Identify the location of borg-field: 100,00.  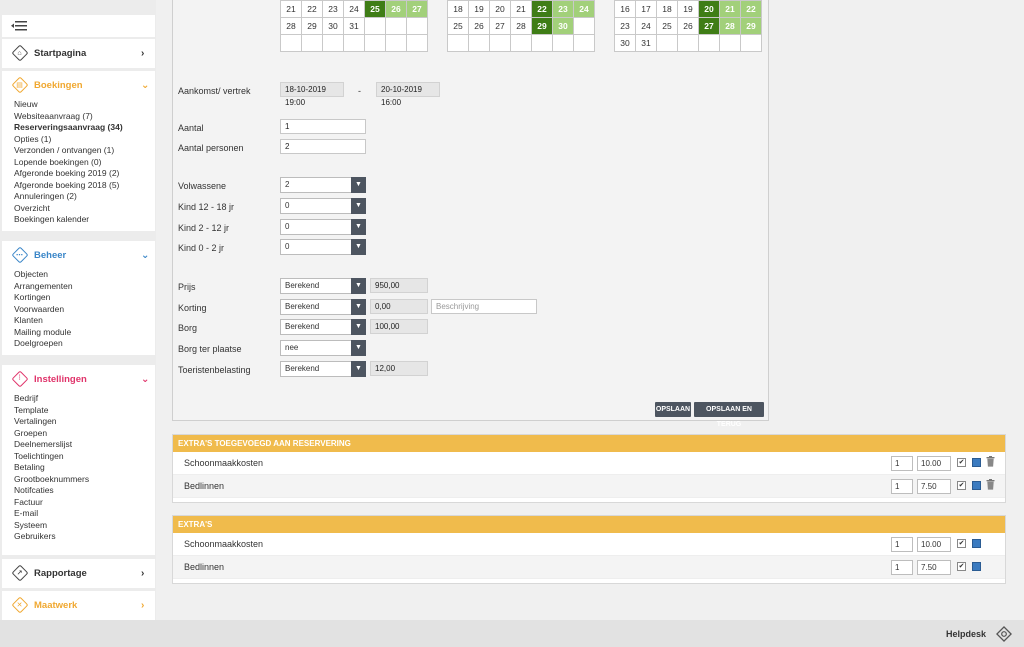
(399, 326).